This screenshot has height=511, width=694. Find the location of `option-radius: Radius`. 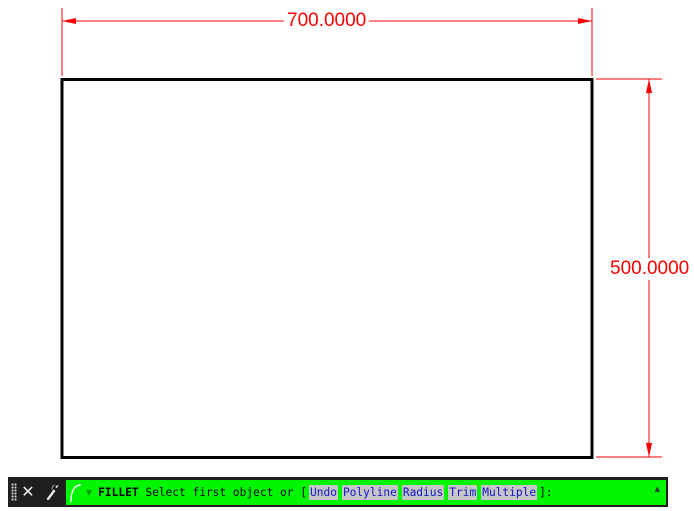

option-radius: Radius is located at coordinates (423, 492).